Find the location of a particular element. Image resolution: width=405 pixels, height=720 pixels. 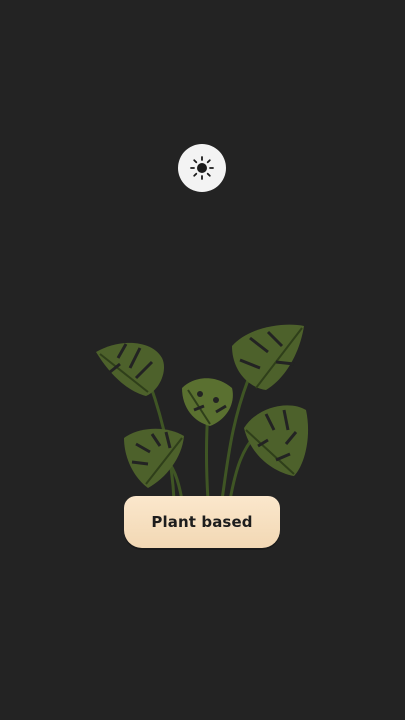

monstera-plant-illustration is located at coordinates (202, 413).